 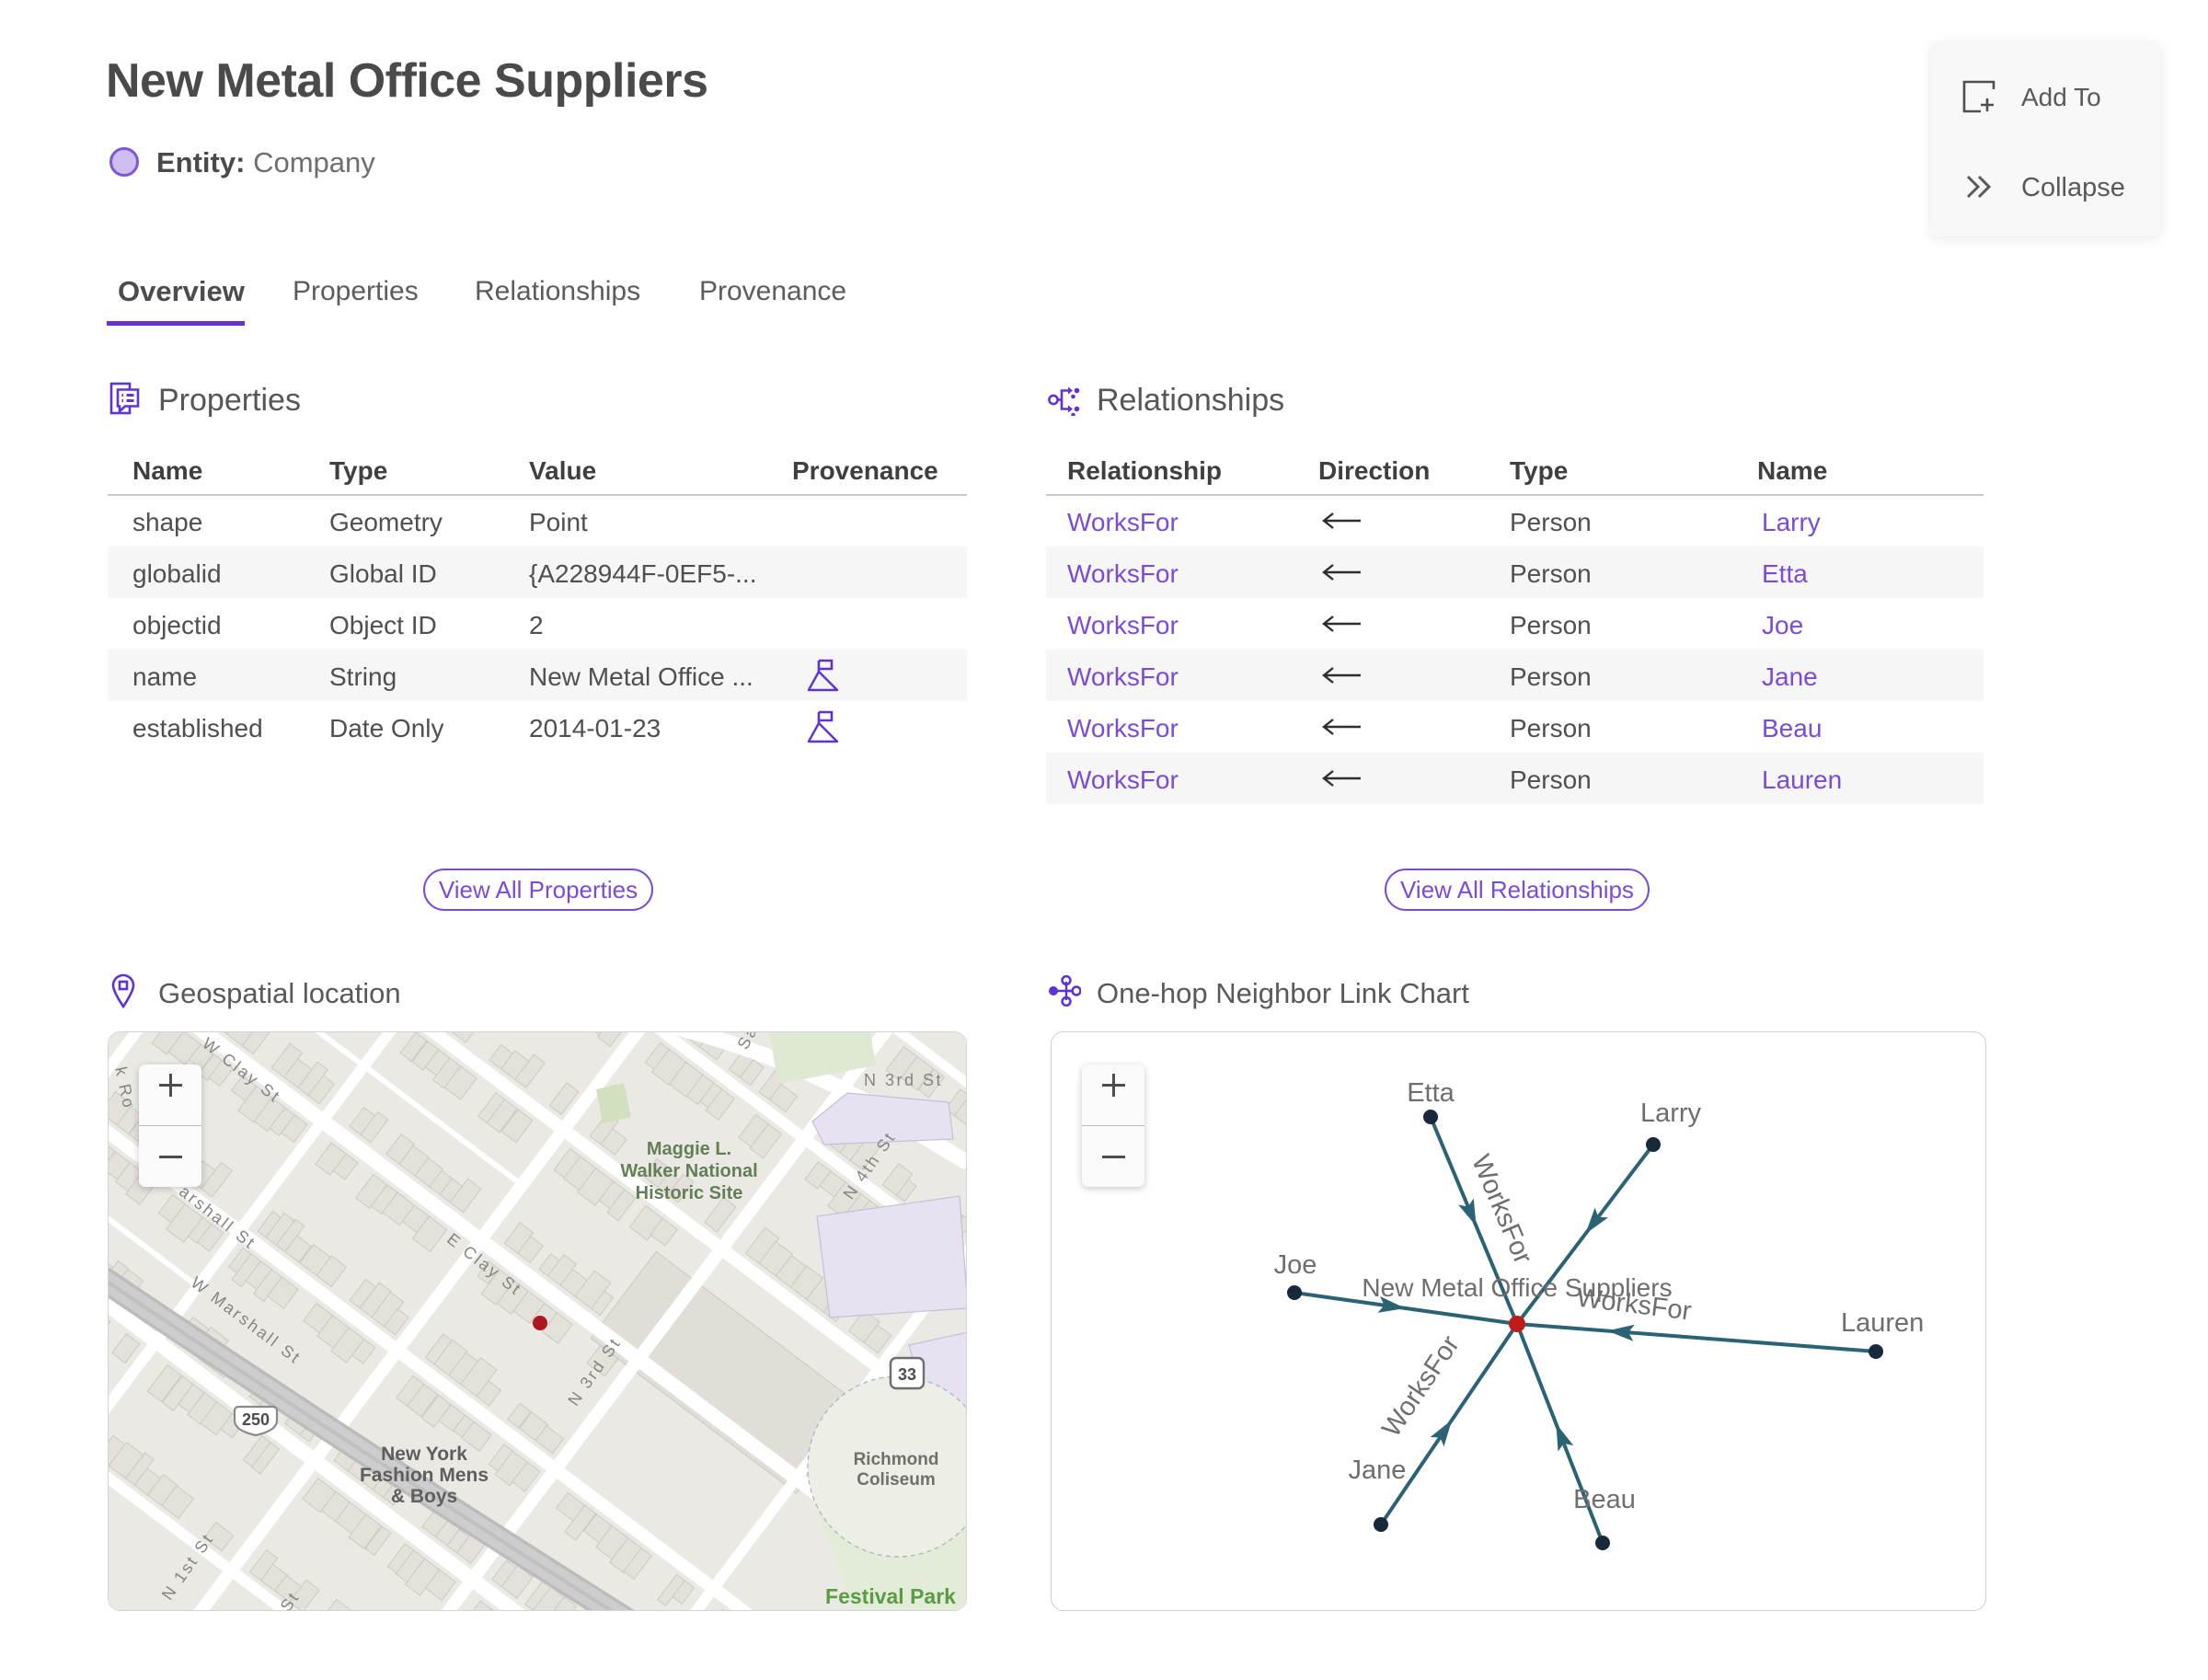 I want to click on svg-text: Lauren, so click(x=1882, y=1323).